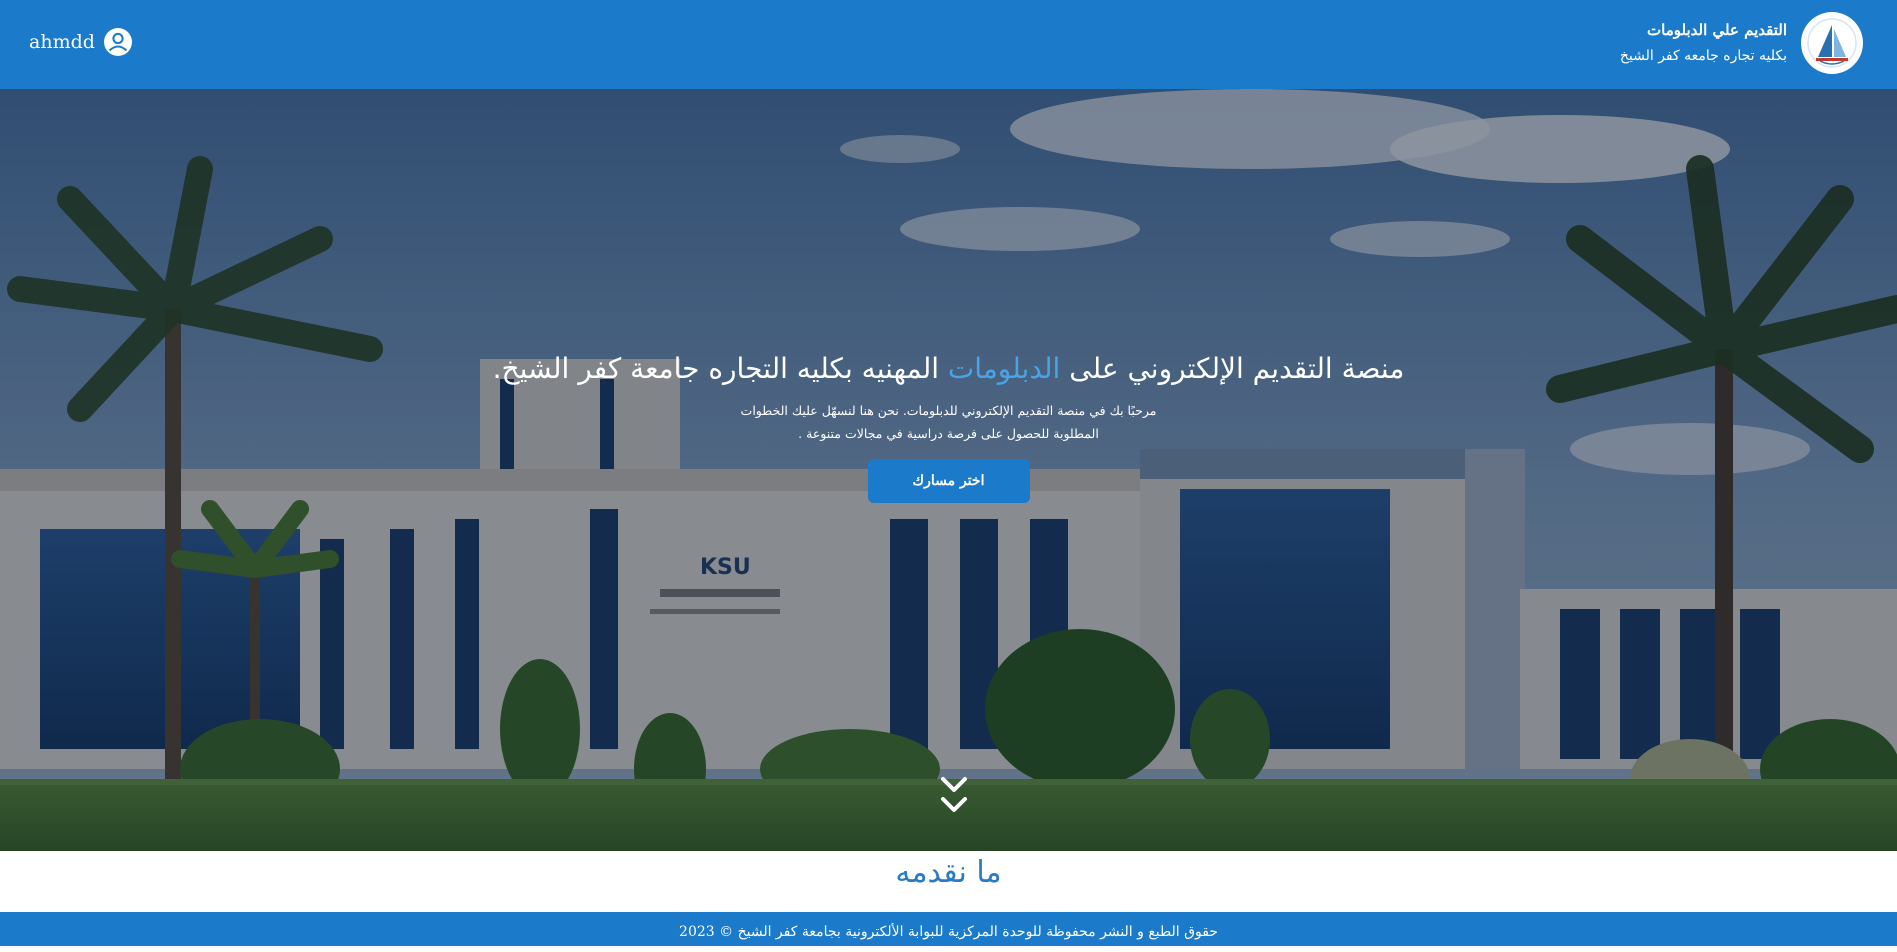 The height and width of the screenshot is (952, 1897). What do you see at coordinates (715, 368) in the screenshot?
I see `hero-title-part-2: المهنيه بكليه التجاره جامعة كفر الشيخ.` at bounding box center [715, 368].